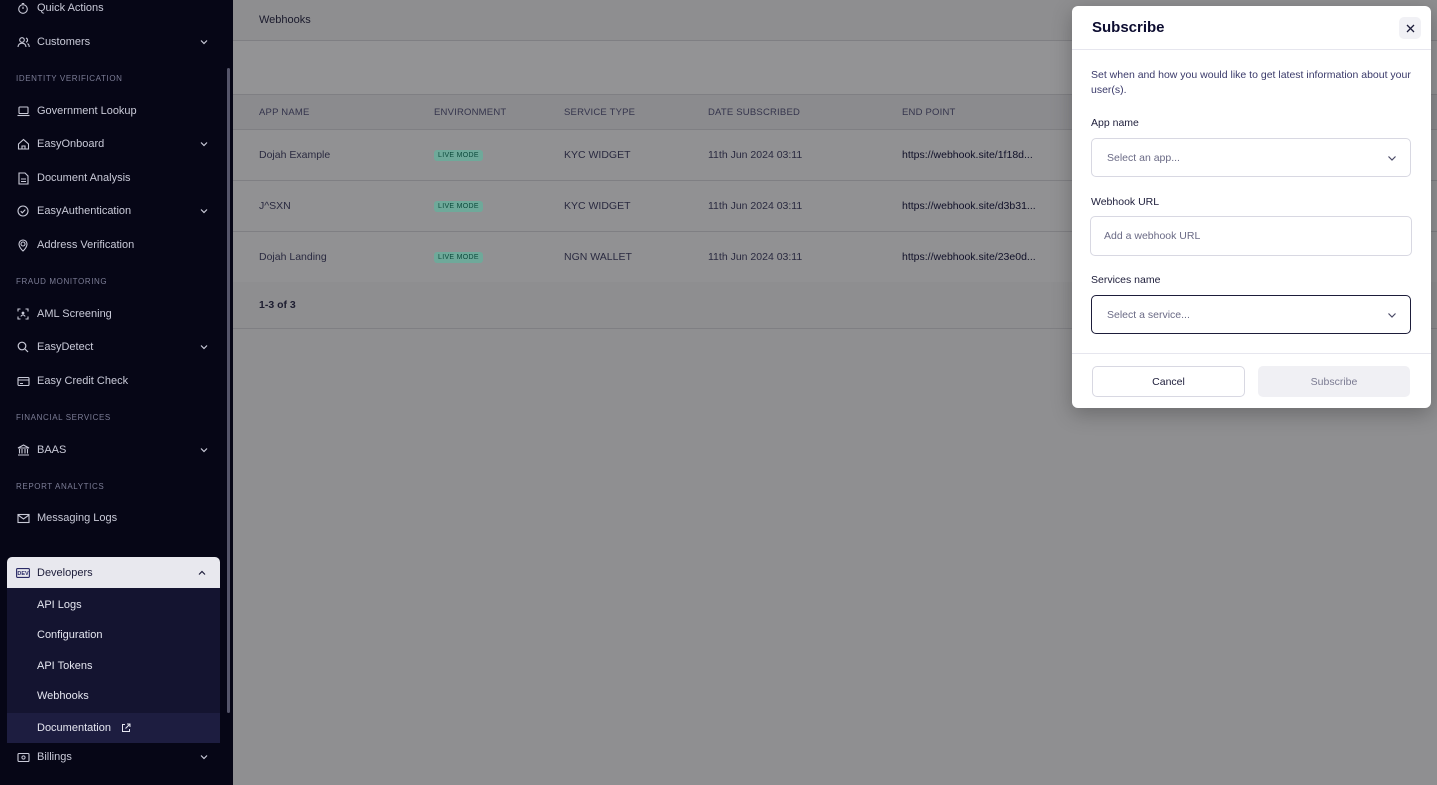 This screenshot has width=1437, height=785. Describe the element at coordinates (295, 155) in the screenshot. I see `app-name-cell: Dojah Example` at that location.